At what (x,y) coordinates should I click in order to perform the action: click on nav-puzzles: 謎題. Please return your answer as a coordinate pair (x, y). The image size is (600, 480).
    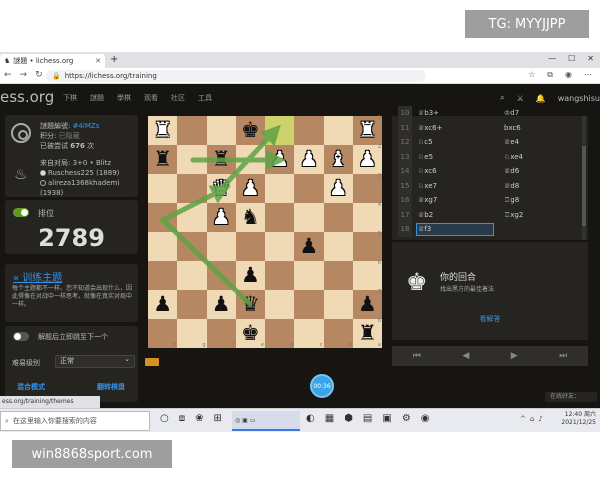
    Looking at the image, I should click on (97, 98).